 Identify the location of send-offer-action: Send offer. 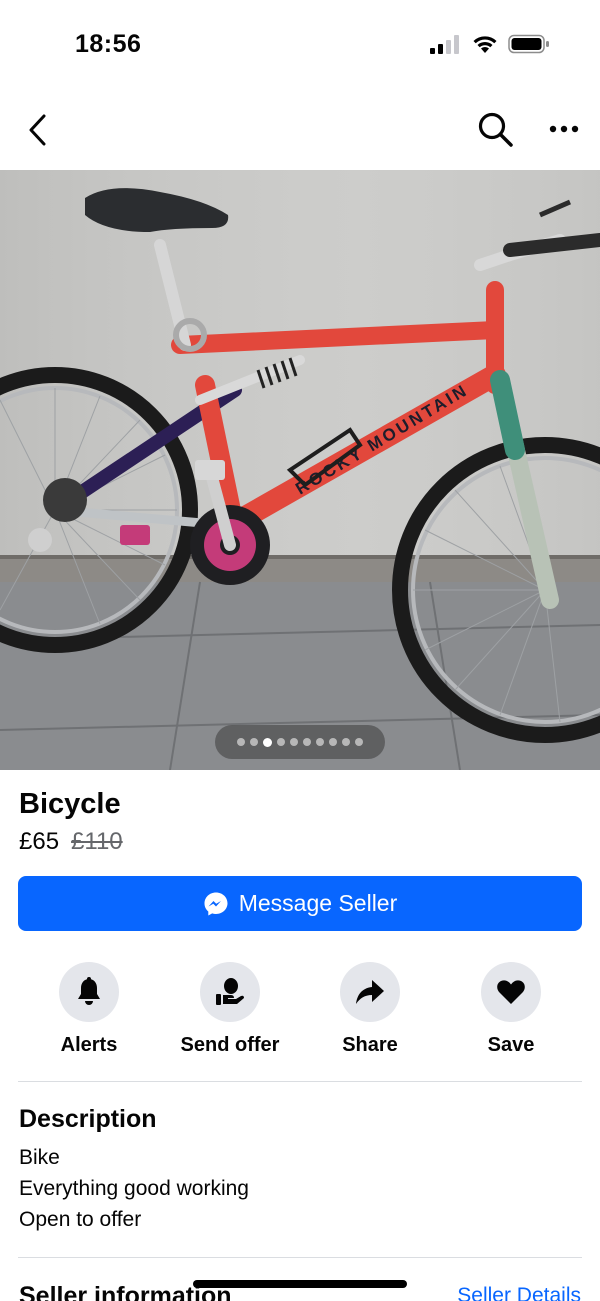
(230, 1009).